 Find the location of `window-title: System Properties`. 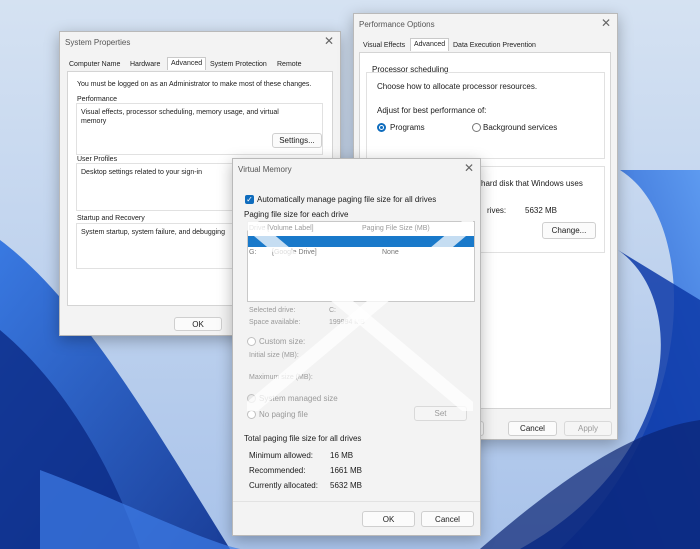

window-title: System Properties is located at coordinates (98, 42).